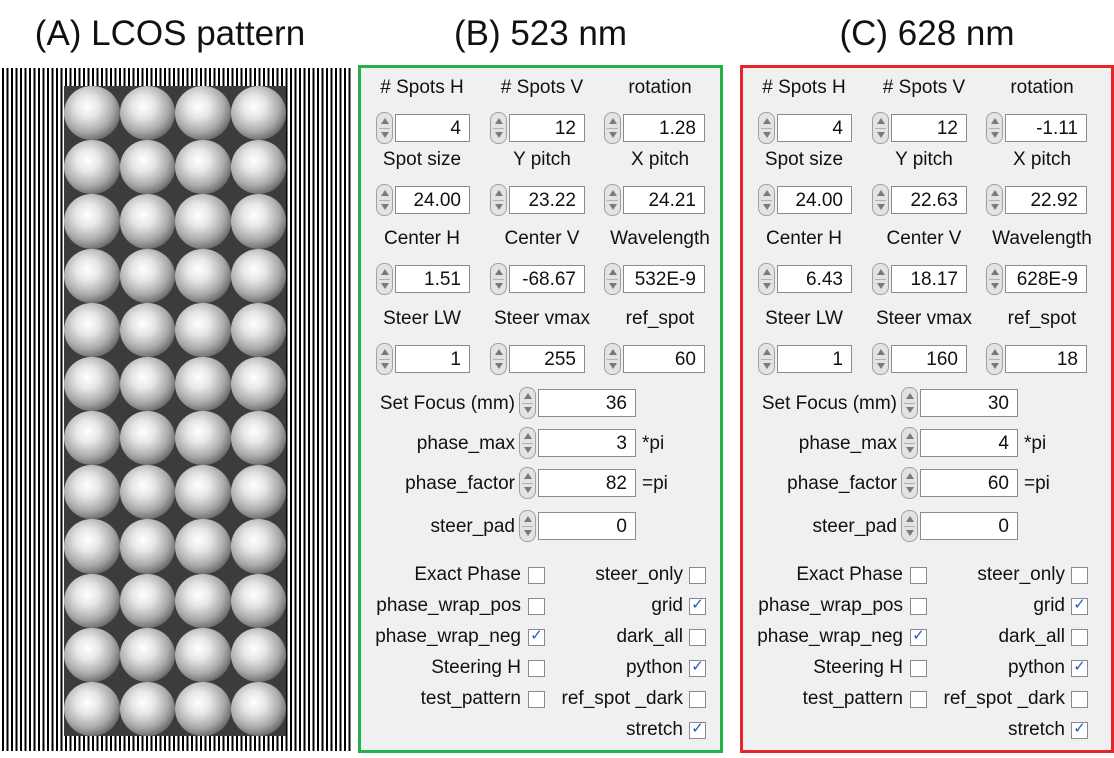  Describe the element at coordinates (653, 443) in the screenshot. I see `pi-unit-label: *pi` at that location.